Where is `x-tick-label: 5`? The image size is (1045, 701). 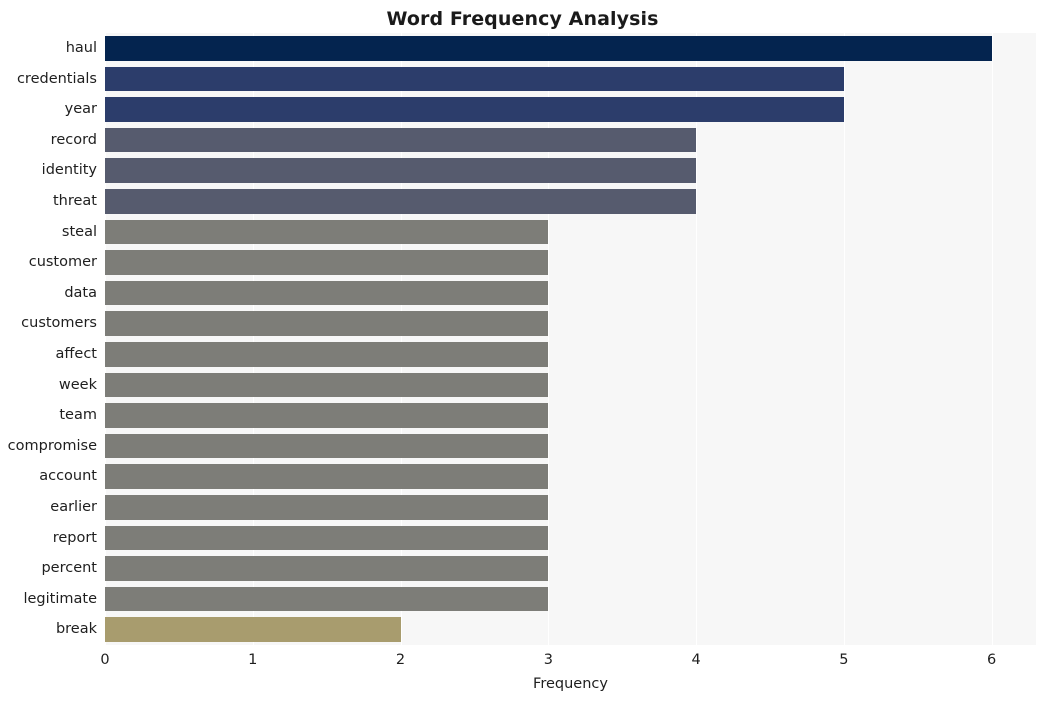
x-tick-label: 5 is located at coordinates (844, 660).